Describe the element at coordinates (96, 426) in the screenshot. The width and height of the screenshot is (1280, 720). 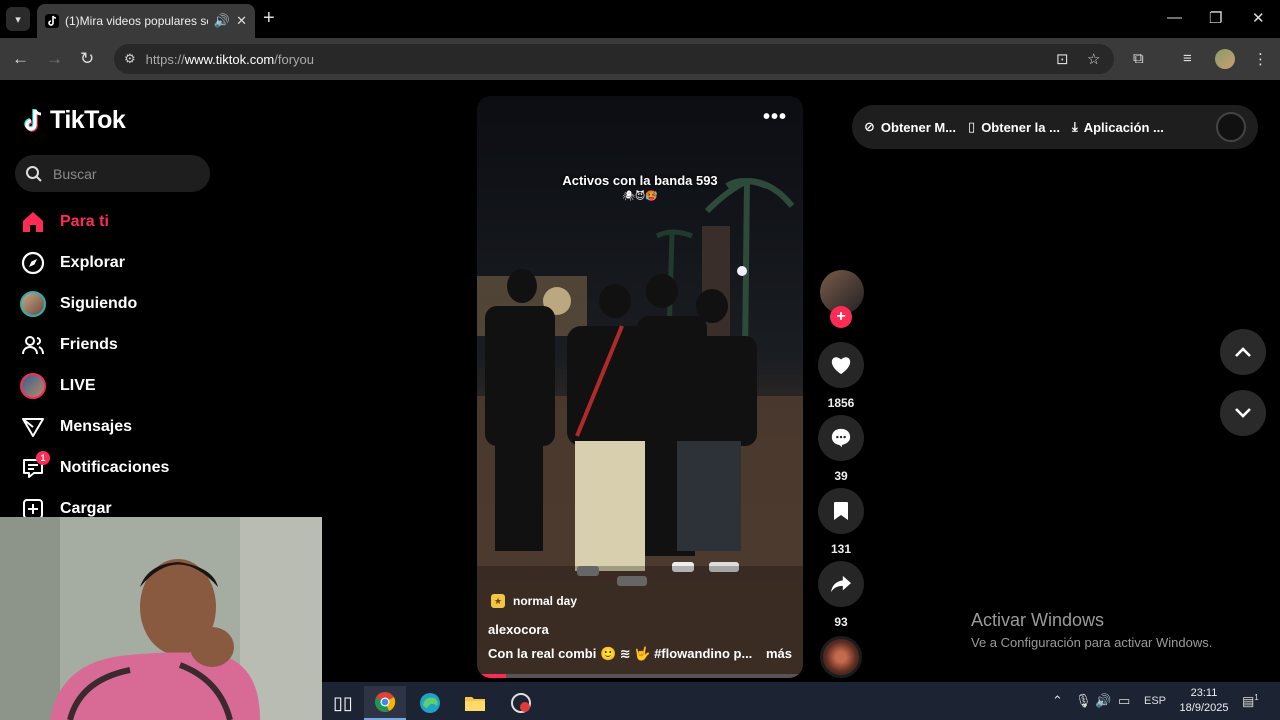
I see `sidebar-item-label: Mensajes` at that location.